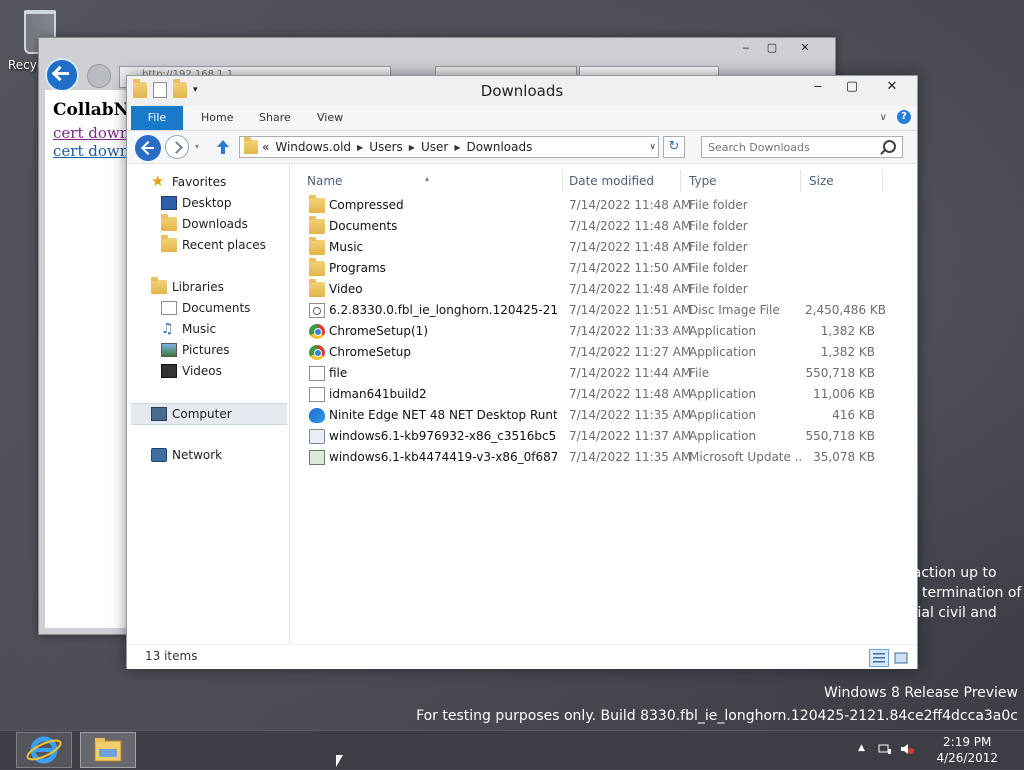 The image size is (1024, 770). I want to click on file-date-modified: 7/14/2022 11:33 AM, so click(630, 331).